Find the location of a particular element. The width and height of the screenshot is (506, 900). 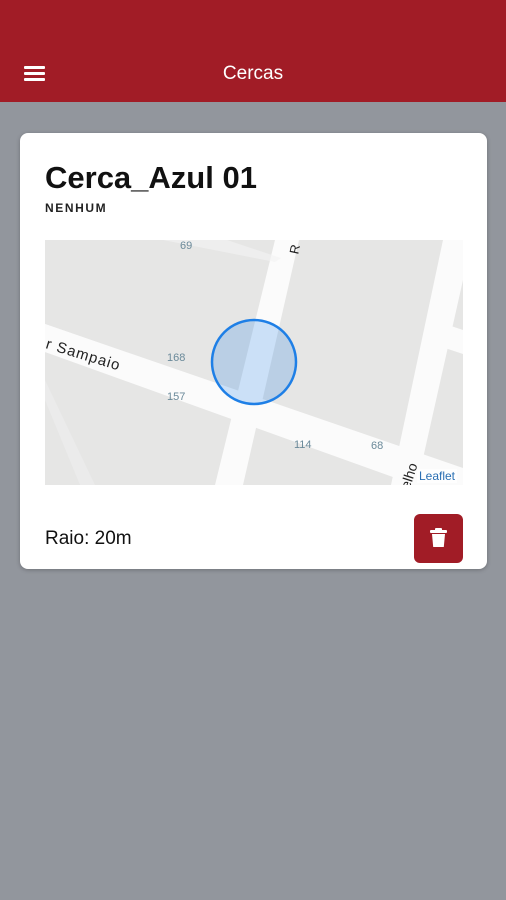

fence-name: Cerca_Azul 01 is located at coordinates (151, 177).